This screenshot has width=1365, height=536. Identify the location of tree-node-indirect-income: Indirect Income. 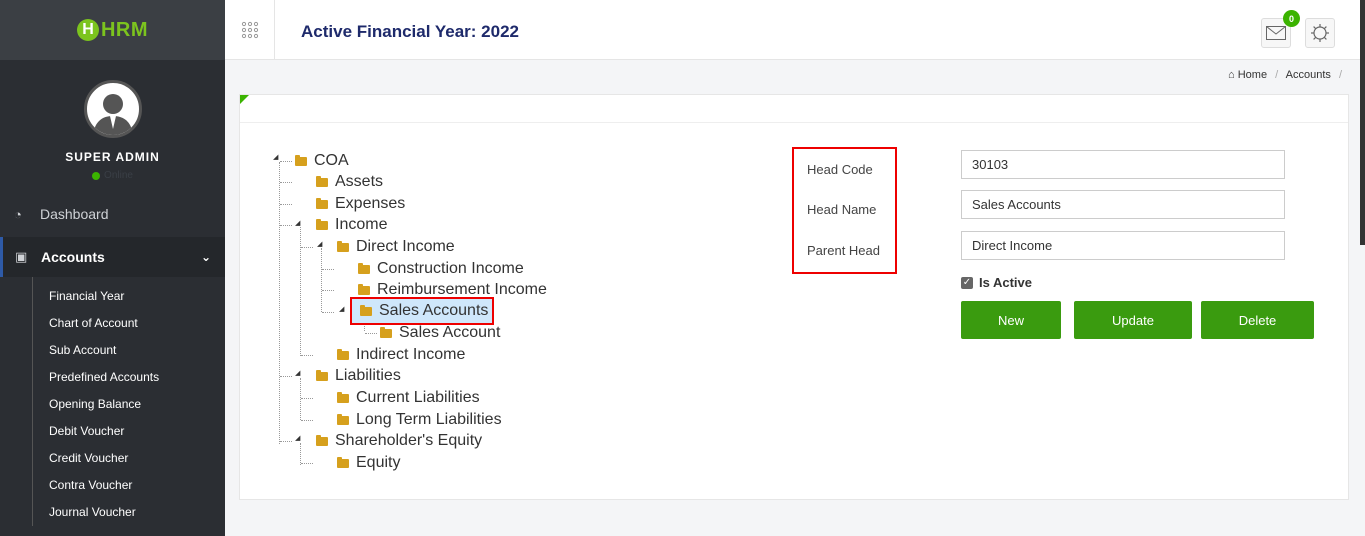
(401, 355).